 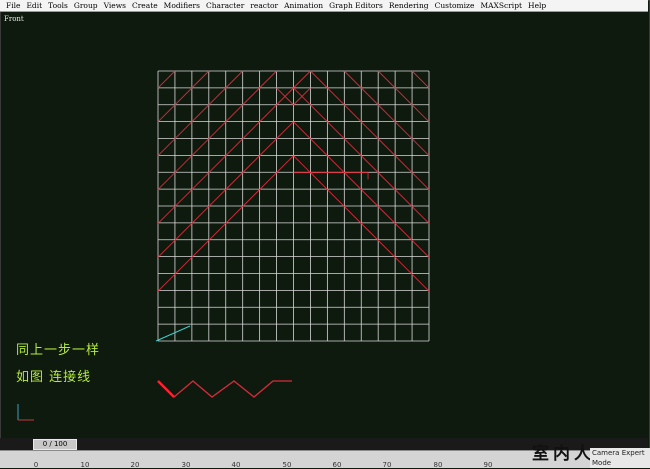 What do you see at coordinates (563, 454) in the screenshot?
I see `watermark: 室内人` at bounding box center [563, 454].